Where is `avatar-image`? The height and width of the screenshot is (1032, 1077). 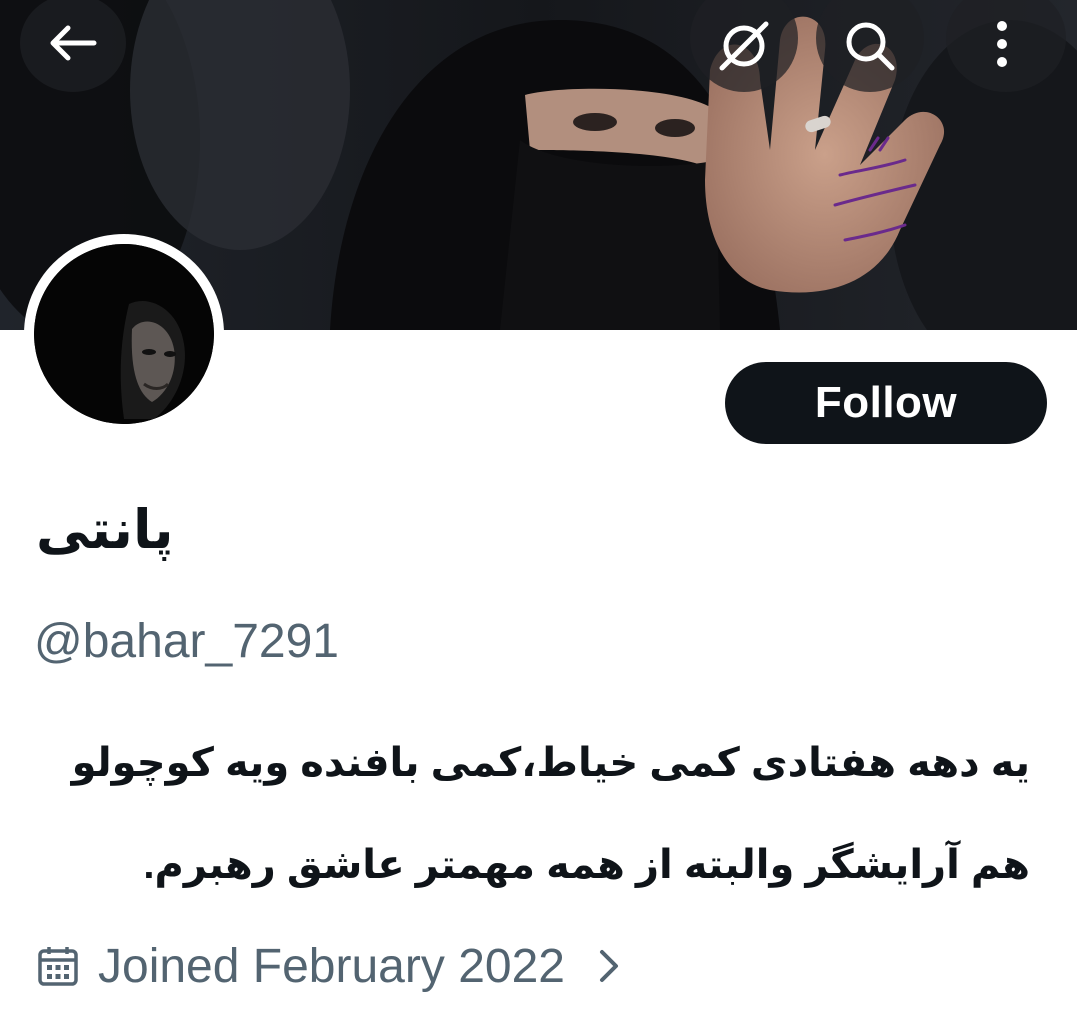
avatar-image is located at coordinates (124, 334).